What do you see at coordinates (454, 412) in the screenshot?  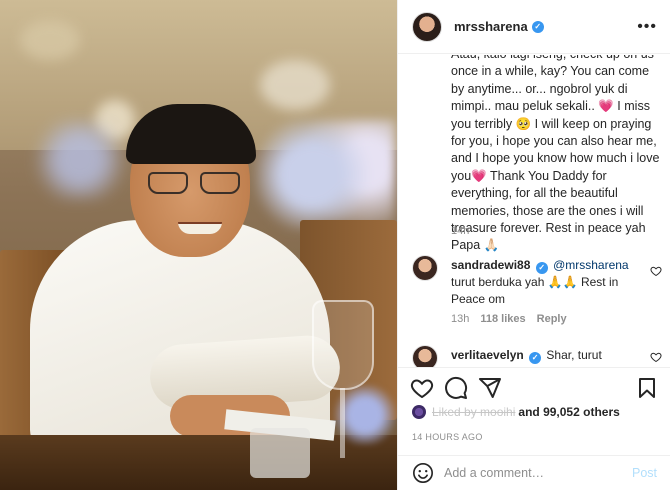 I see `liked-by-label: Liked by` at bounding box center [454, 412].